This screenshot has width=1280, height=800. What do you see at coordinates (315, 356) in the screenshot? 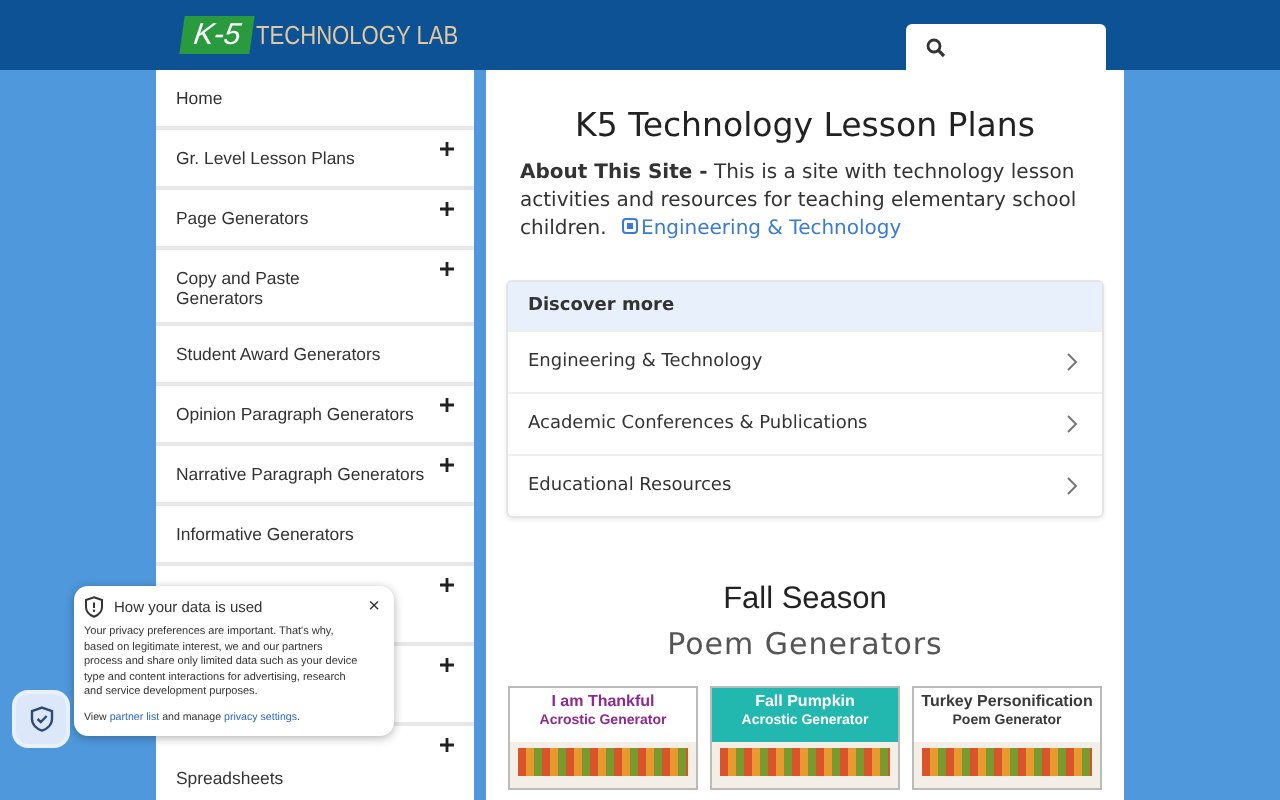
I see `sidebar-item: Student Award Generators` at bounding box center [315, 356].